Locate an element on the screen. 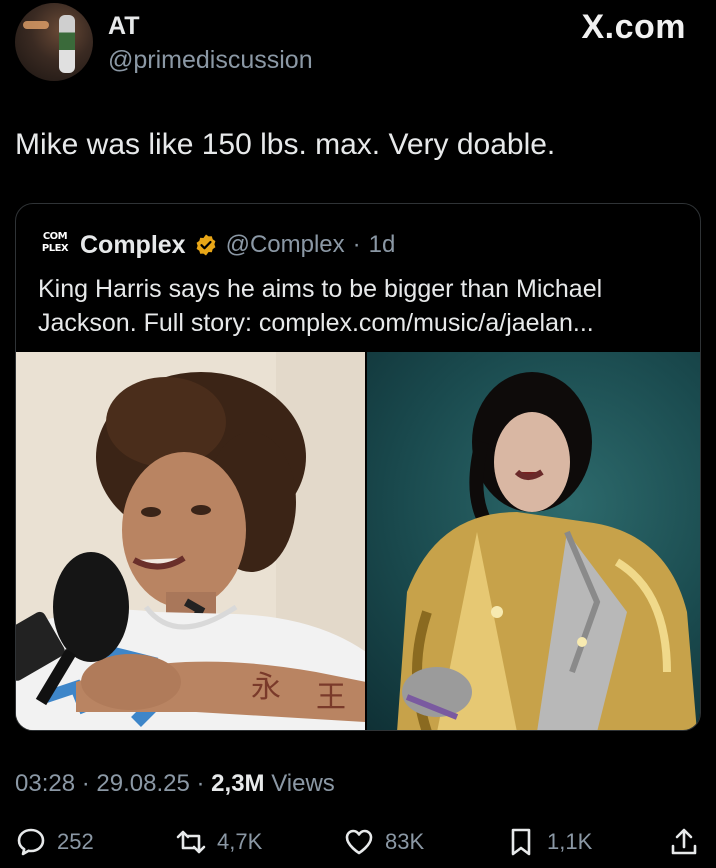  heart-icon is located at coordinates (359, 842).